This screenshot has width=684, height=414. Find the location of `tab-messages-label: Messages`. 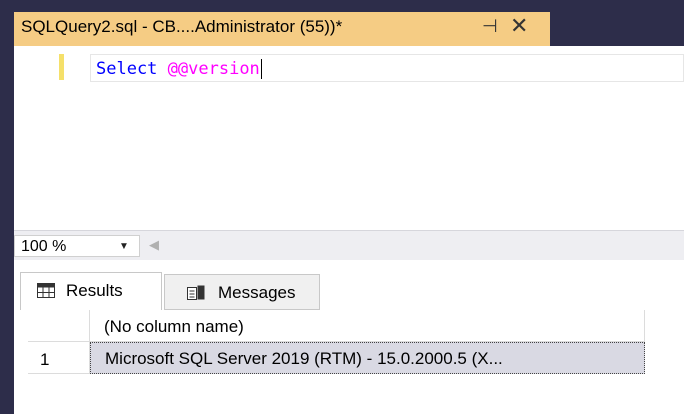

tab-messages-label: Messages is located at coordinates (257, 292).